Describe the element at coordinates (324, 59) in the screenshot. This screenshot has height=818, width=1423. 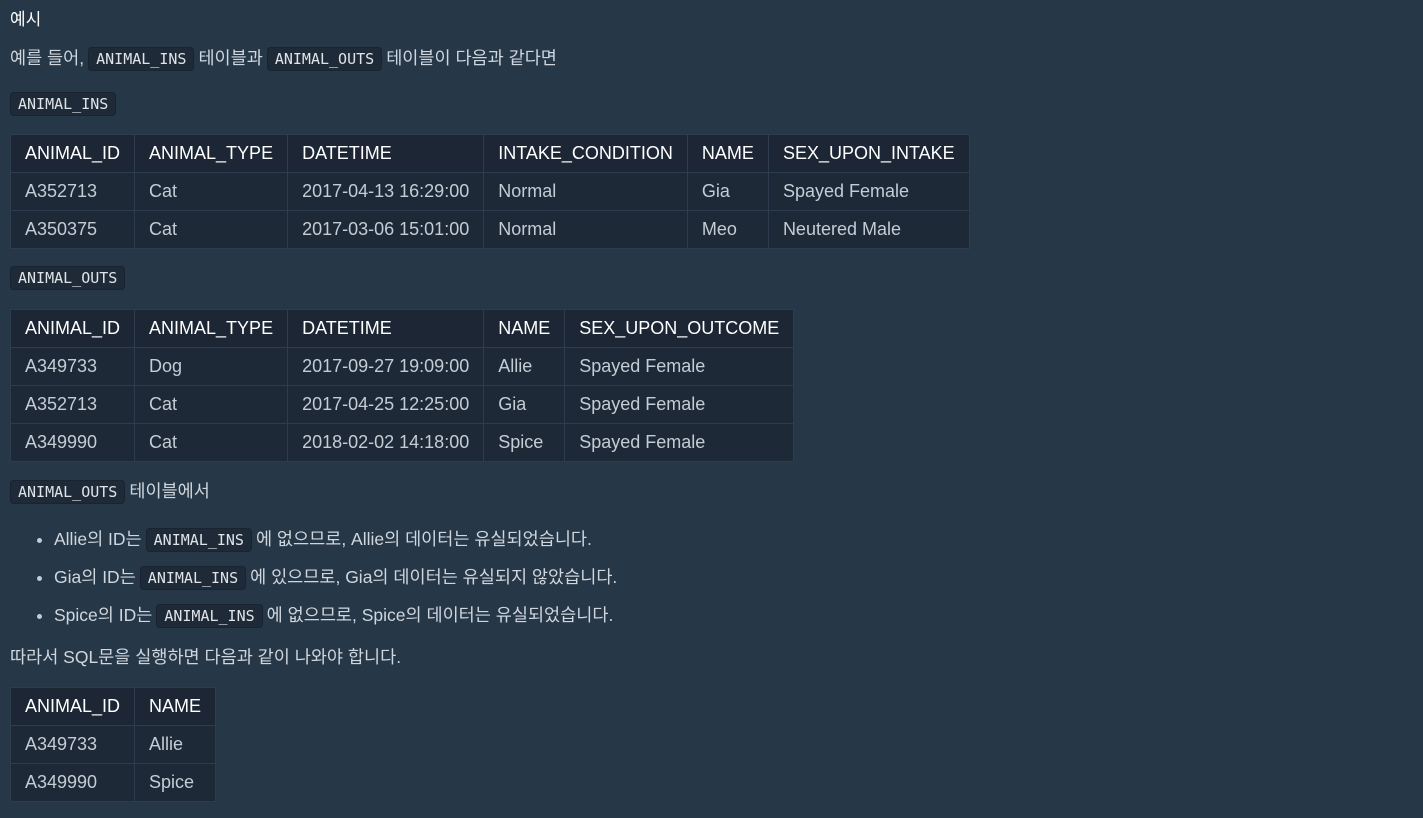
I see `intro-code-animal-outs: ANIMAL_OUTS` at that location.